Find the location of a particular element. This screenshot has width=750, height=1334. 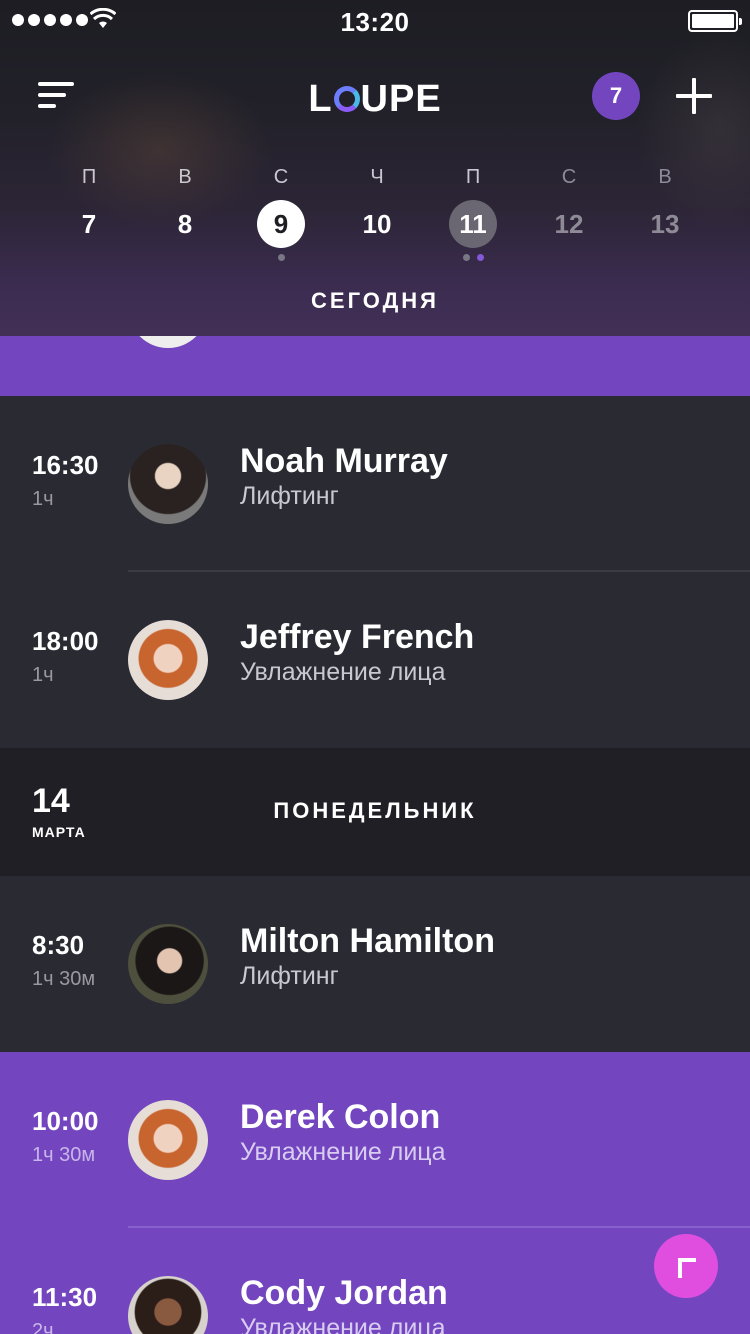

day-11-selected: П 11 is located at coordinates (473, 215).